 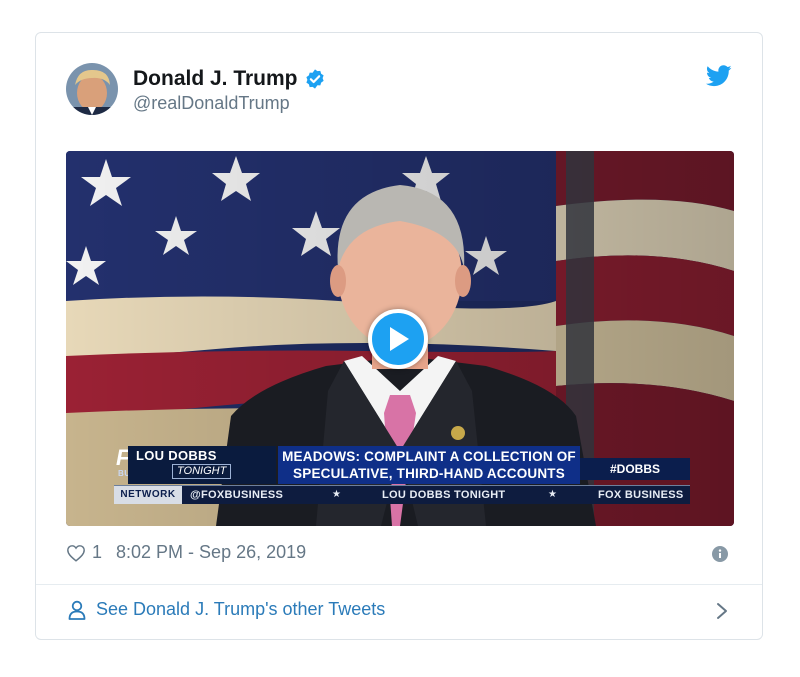 What do you see at coordinates (429, 473) in the screenshot?
I see `headline-line-2: SPECULATIVE, THIRD-HAND ACCOUNTS` at bounding box center [429, 473].